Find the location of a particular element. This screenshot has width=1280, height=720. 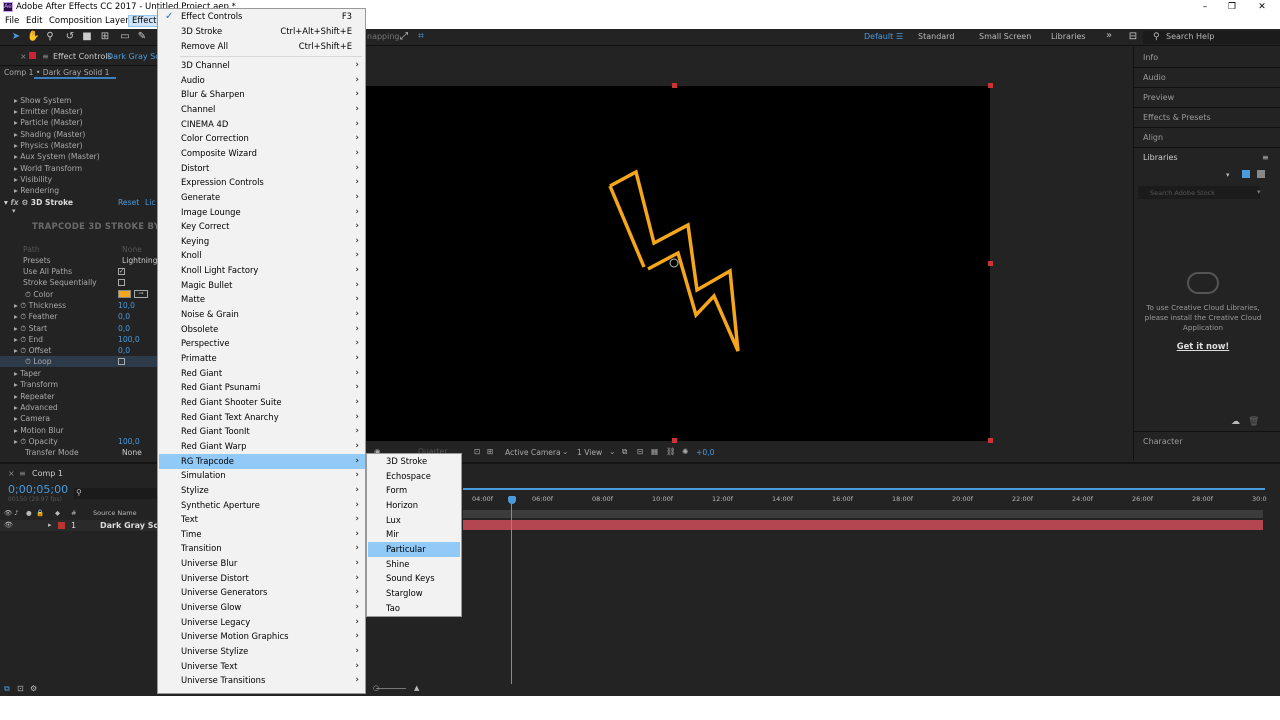

current-timecode: 0;00;05;00 is located at coordinates (38, 489).